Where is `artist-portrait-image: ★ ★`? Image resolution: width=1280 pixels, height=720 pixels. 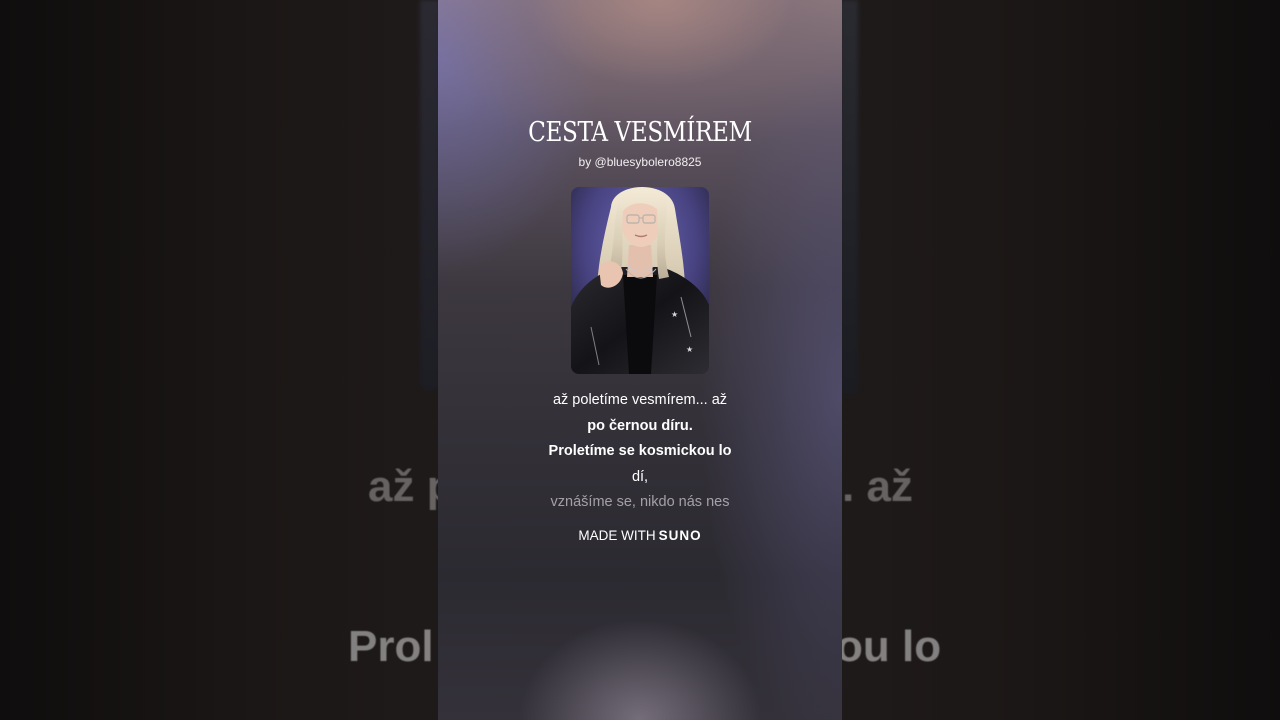 artist-portrait-image: ★ ★ is located at coordinates (640, 280).